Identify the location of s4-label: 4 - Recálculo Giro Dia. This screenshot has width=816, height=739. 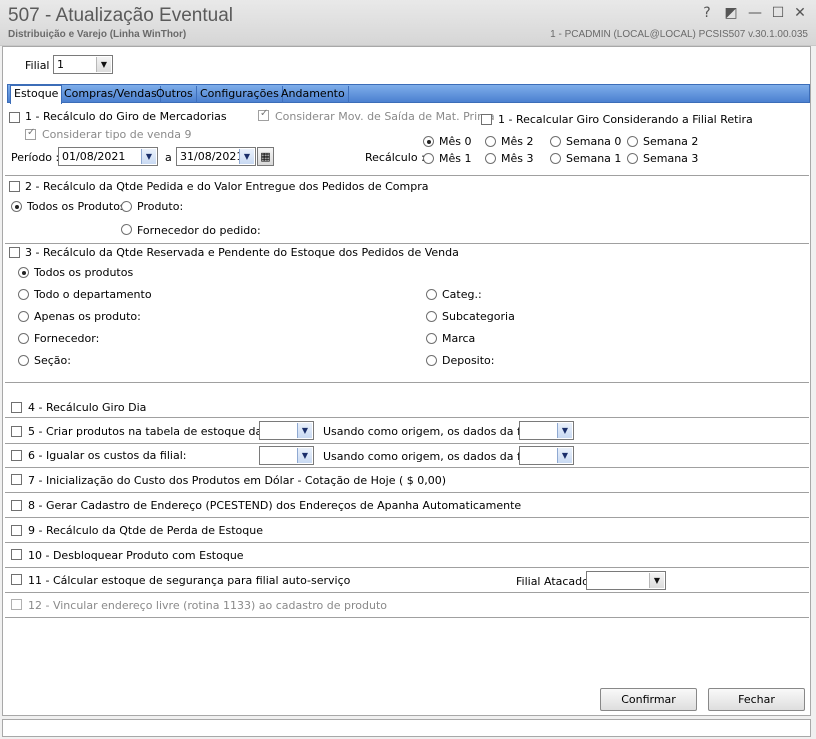
(87, 407).